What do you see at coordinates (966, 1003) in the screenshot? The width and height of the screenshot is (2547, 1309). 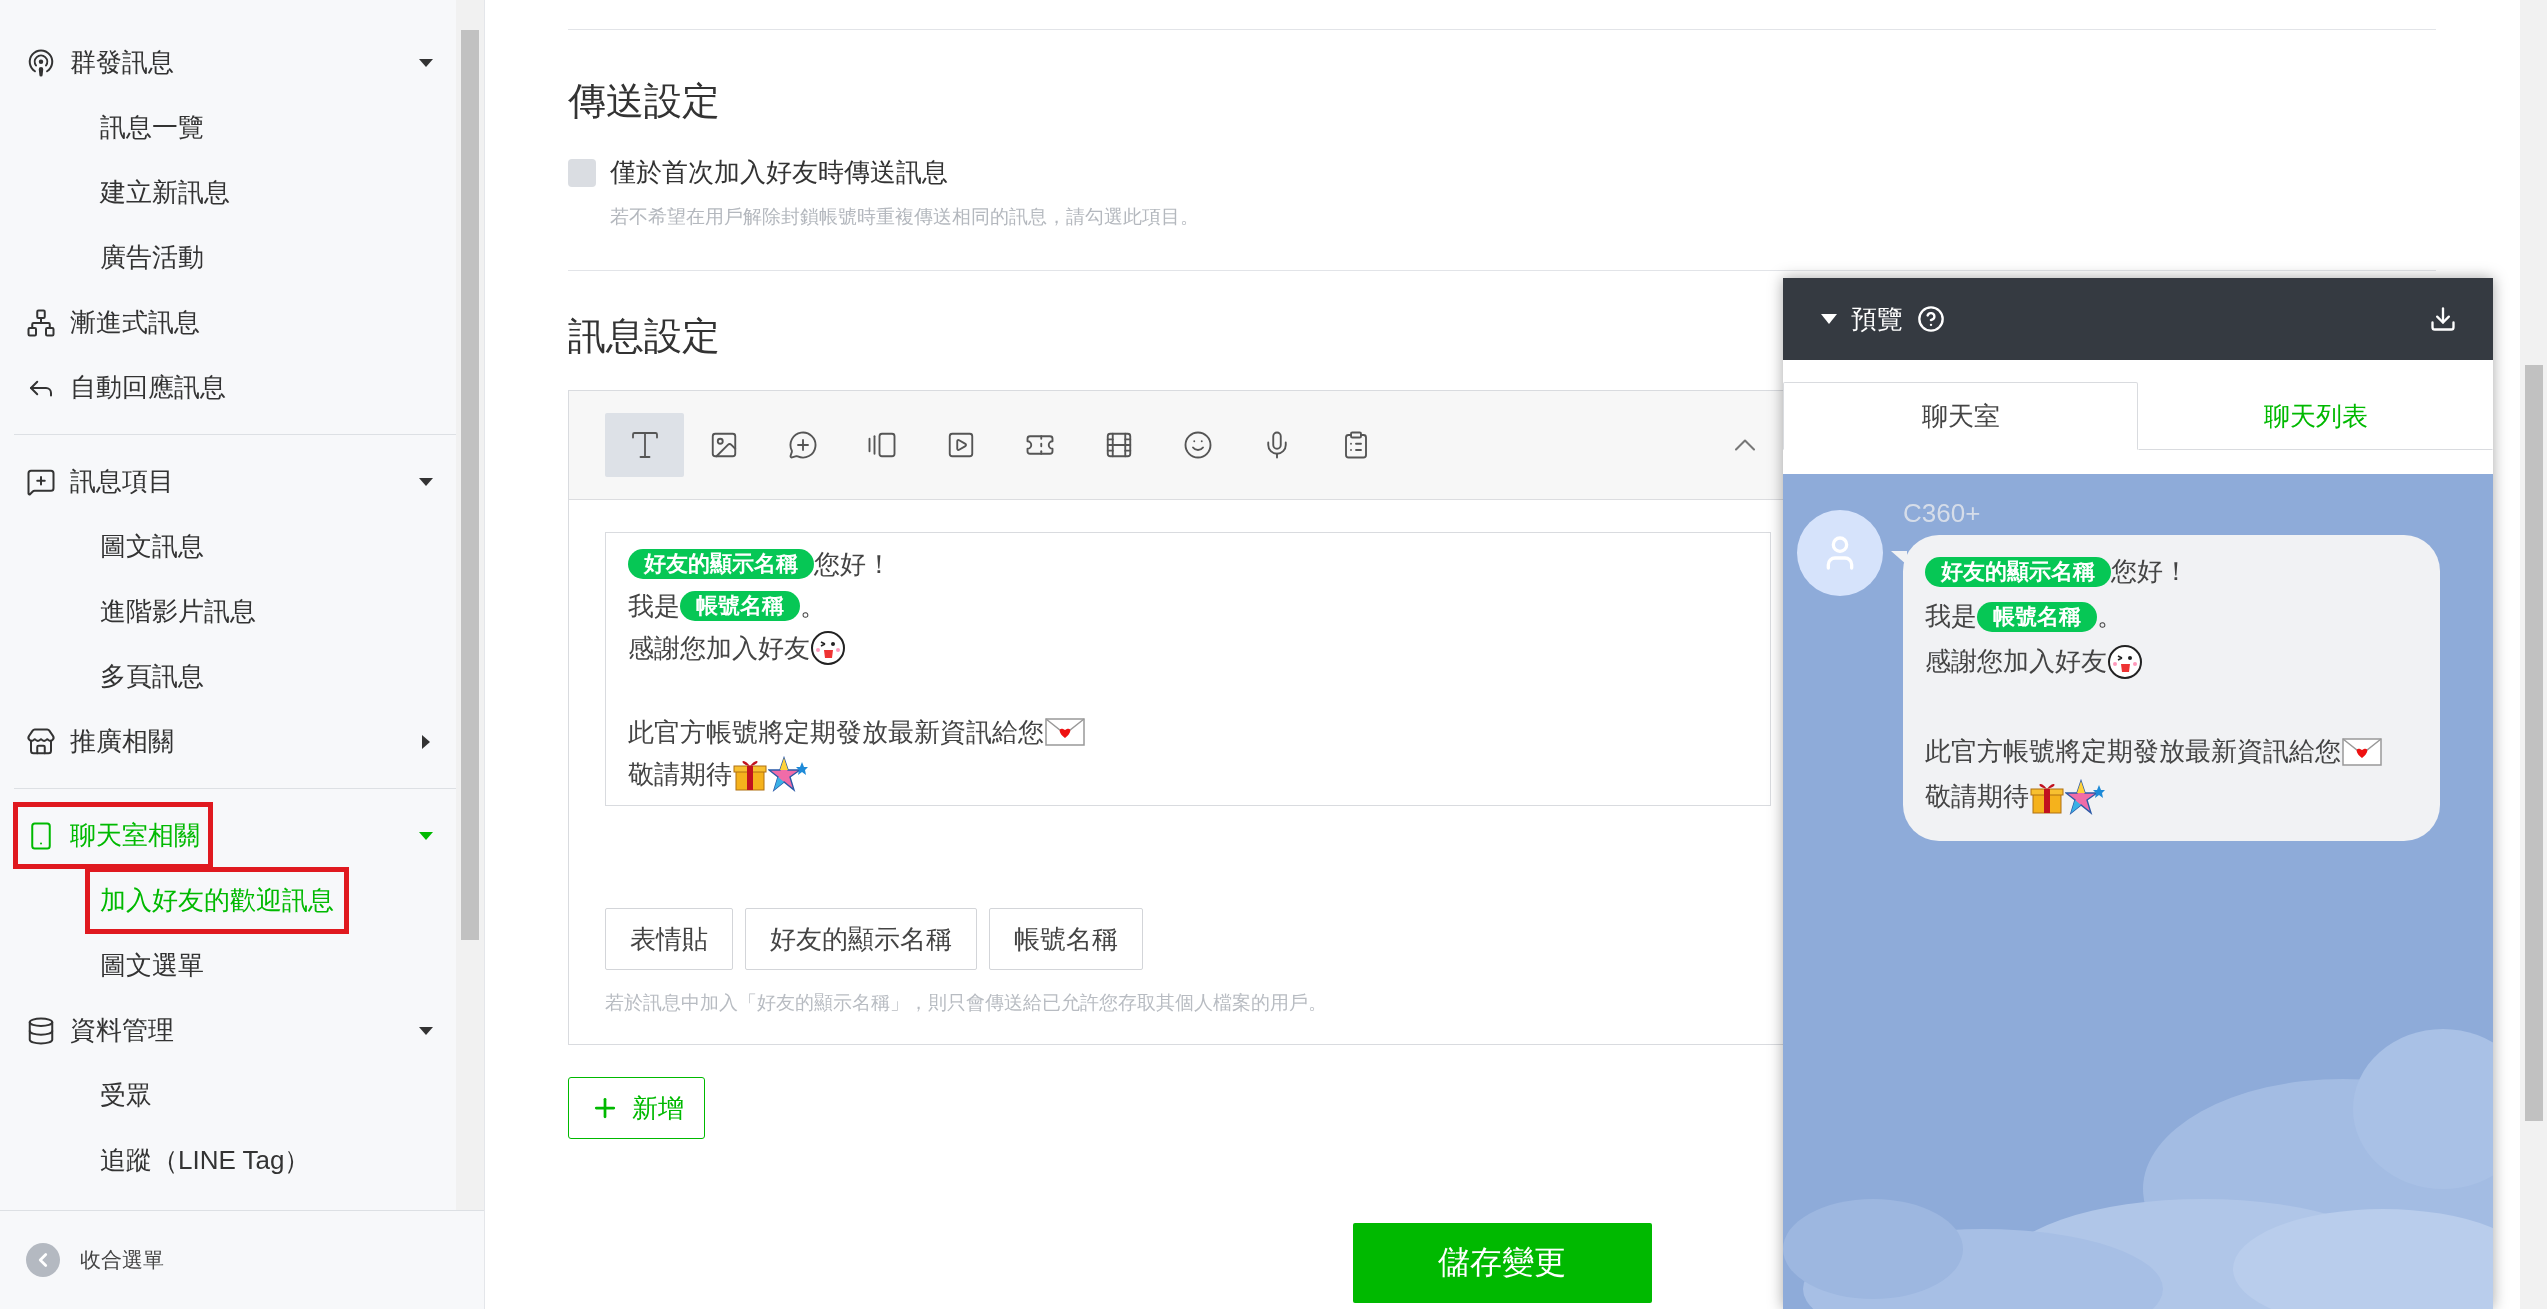 I see `hint-text: 若於訊息中加入「好友的顯示名稱」，則只會傳送給已允許您存取其個人檔案的用戶。` at bounding box center [966, 1003].